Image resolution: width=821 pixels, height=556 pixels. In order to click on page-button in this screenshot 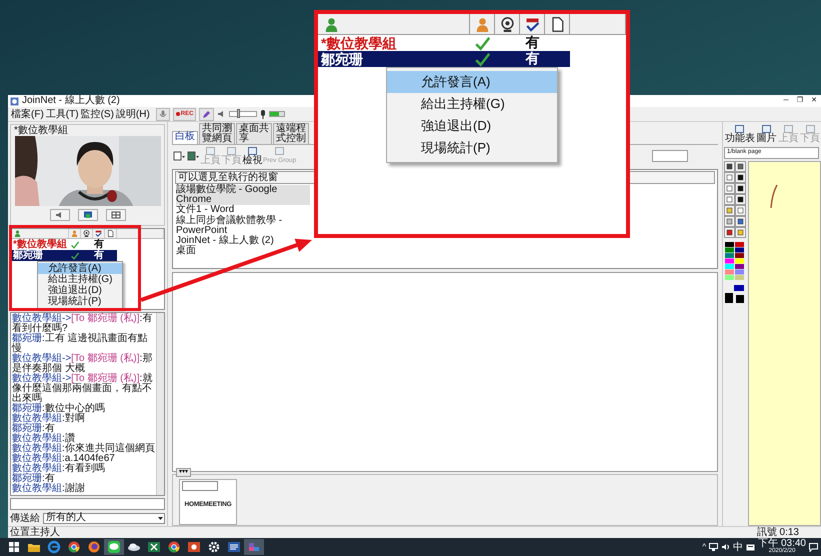, I will do `click(179, 156)`.